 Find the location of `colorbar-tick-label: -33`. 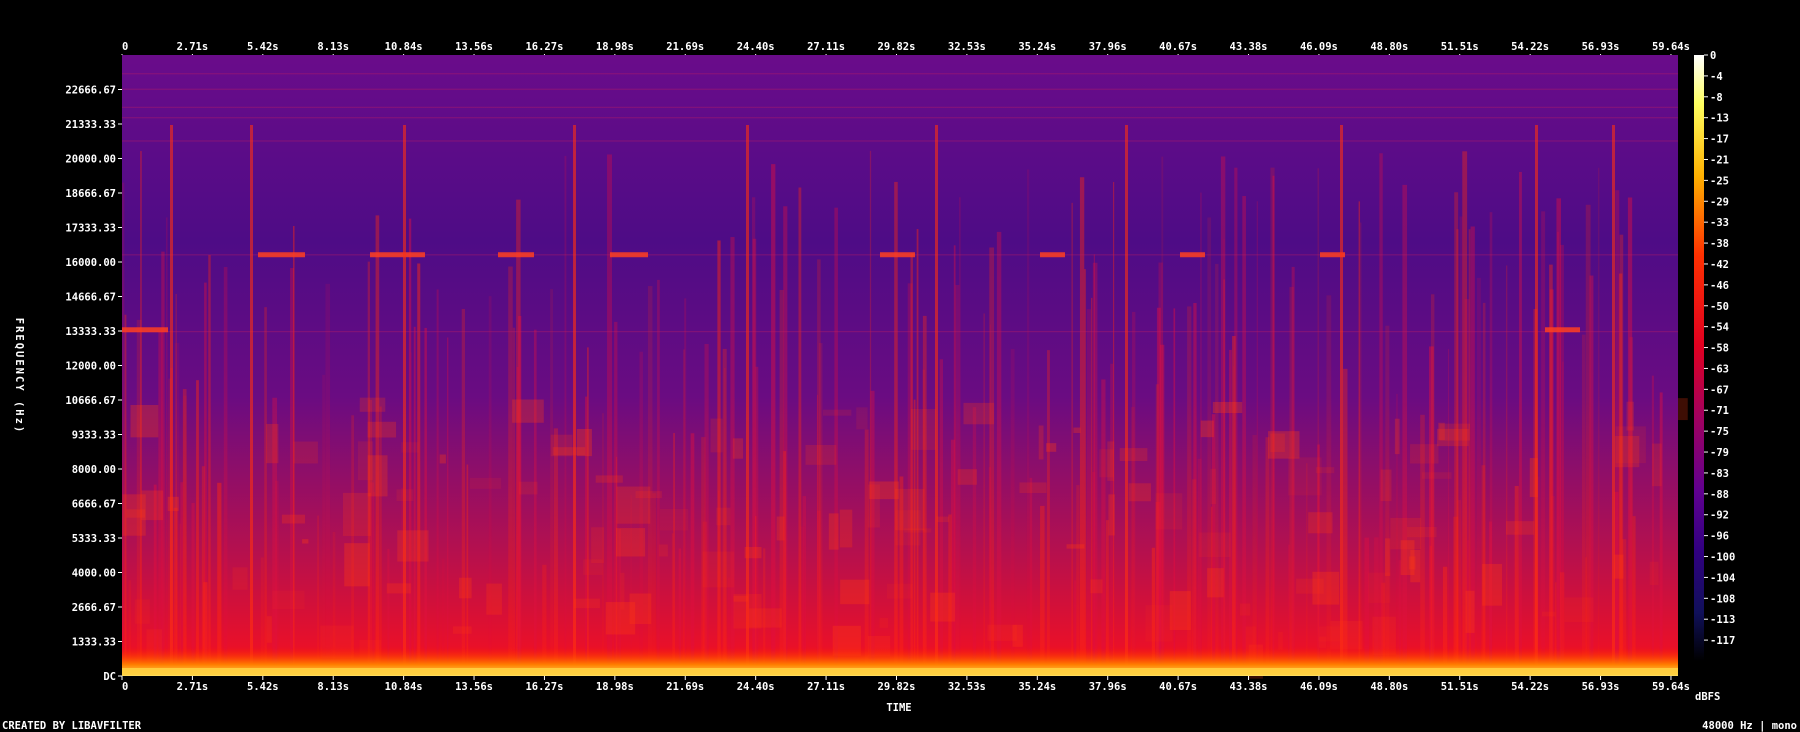

colorbar-tick-label: -33 is located at coordinates (1719, 223).